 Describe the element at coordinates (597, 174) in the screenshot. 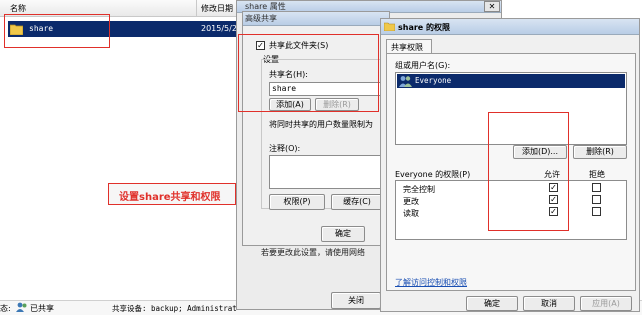

I see `deny-header: 拒绝` at that location.